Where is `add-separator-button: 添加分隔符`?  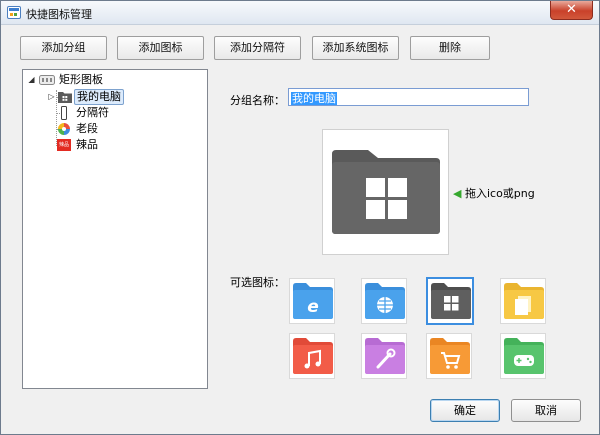
add-separator-button: 添加分隔符 is located at coordinates (257, 48).